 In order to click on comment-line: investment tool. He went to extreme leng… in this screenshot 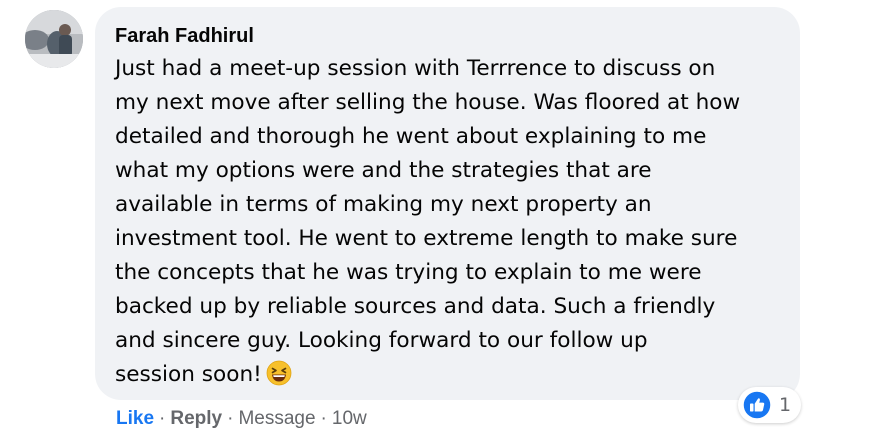, I will do `click(426, 238)`.